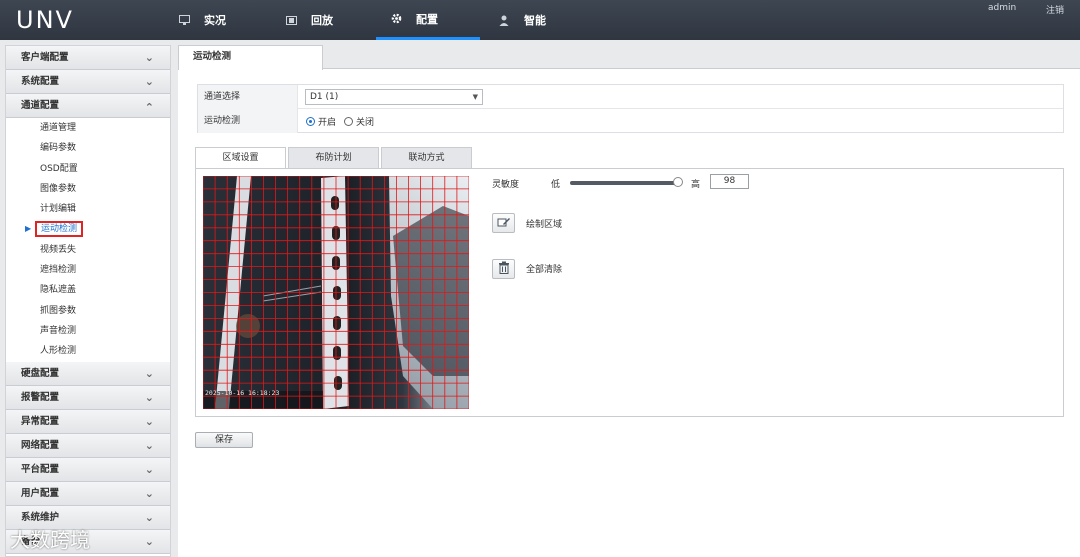  What do you see at coordinates (88, 469) in the screenshot?
I see `sidebar-group-platform: 平台配置 ⌄` at bounding box center [88, 469].